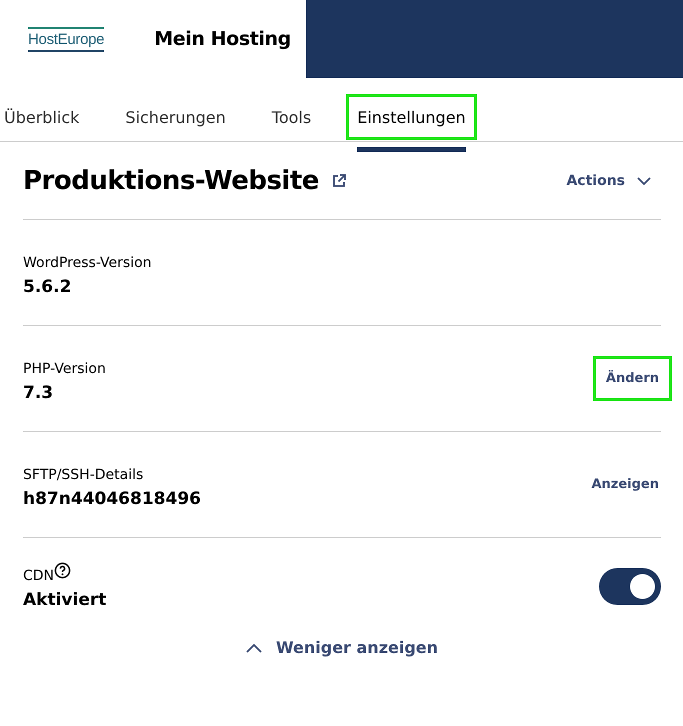 The width and height of the screenshot is (683, 726). Describe the element at coordinates (47, 117) in the screenshot. I see `tab: Überblick` at that location.